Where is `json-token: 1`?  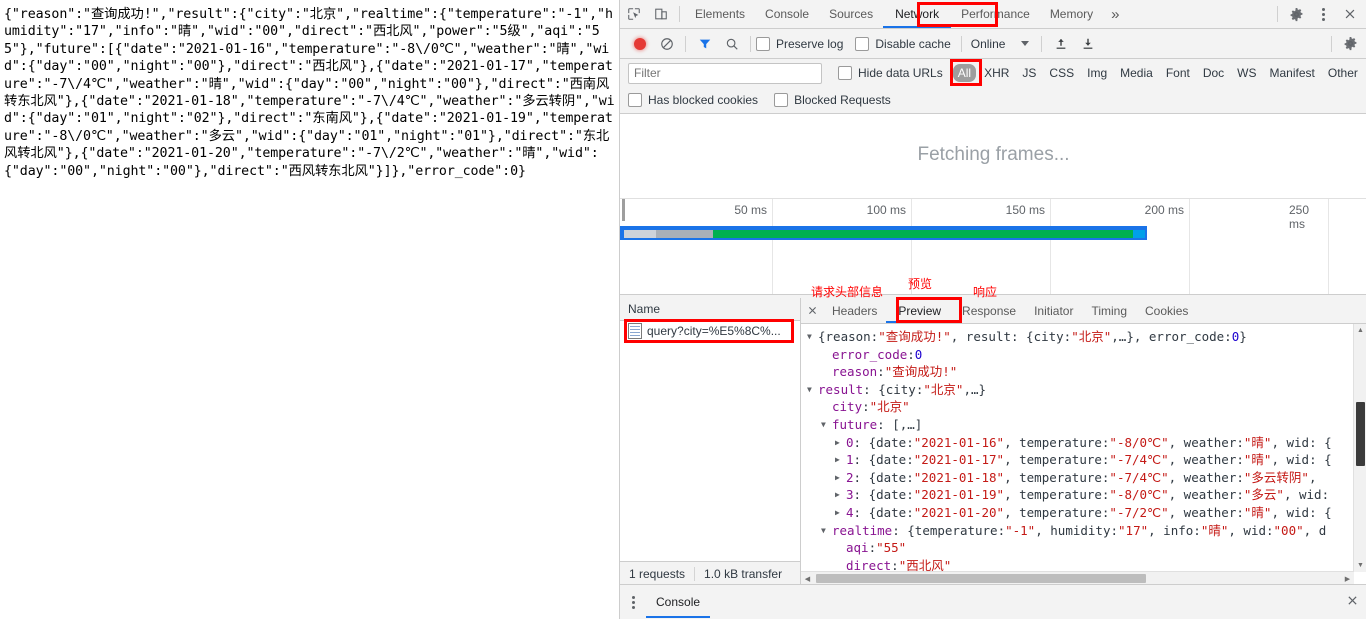
json-token: 1 is located at coordinates (850, 460).